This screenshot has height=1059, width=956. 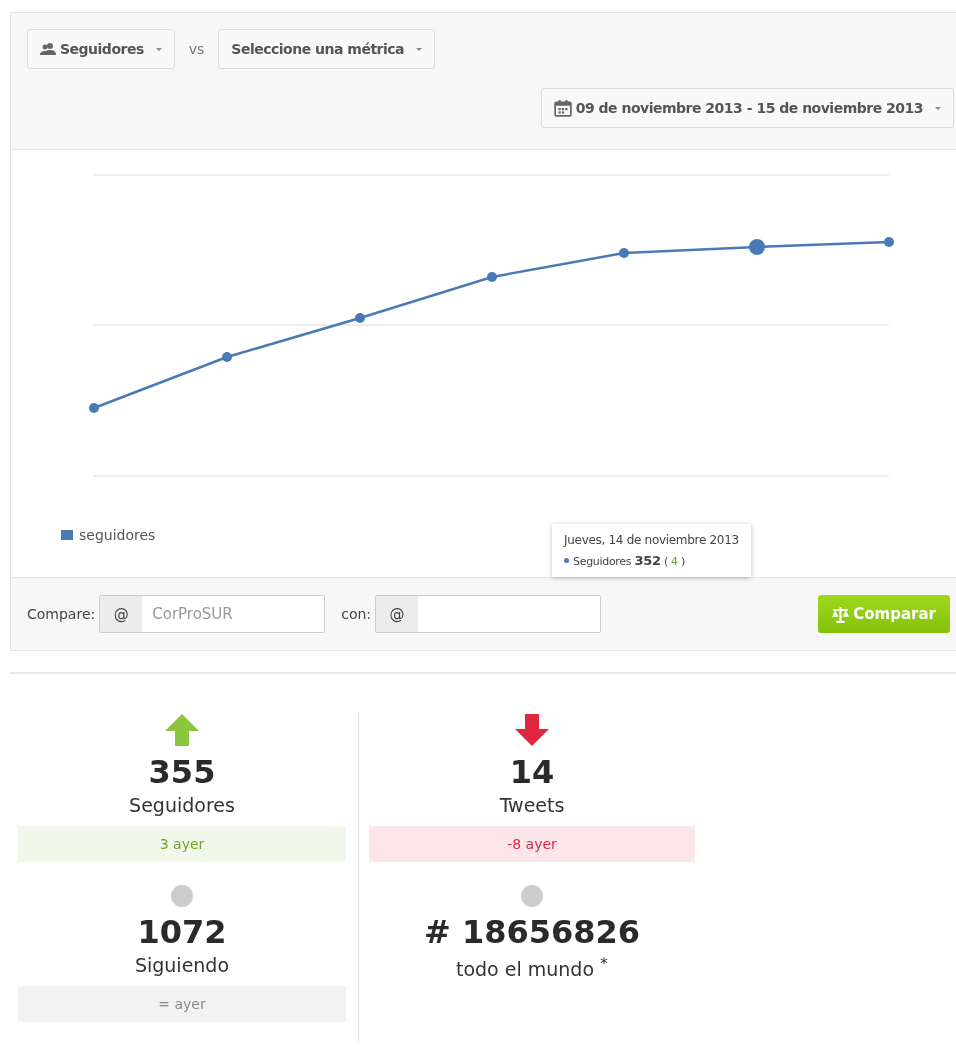 I want to click on stat-value: 355, so click(x=182, y=772).